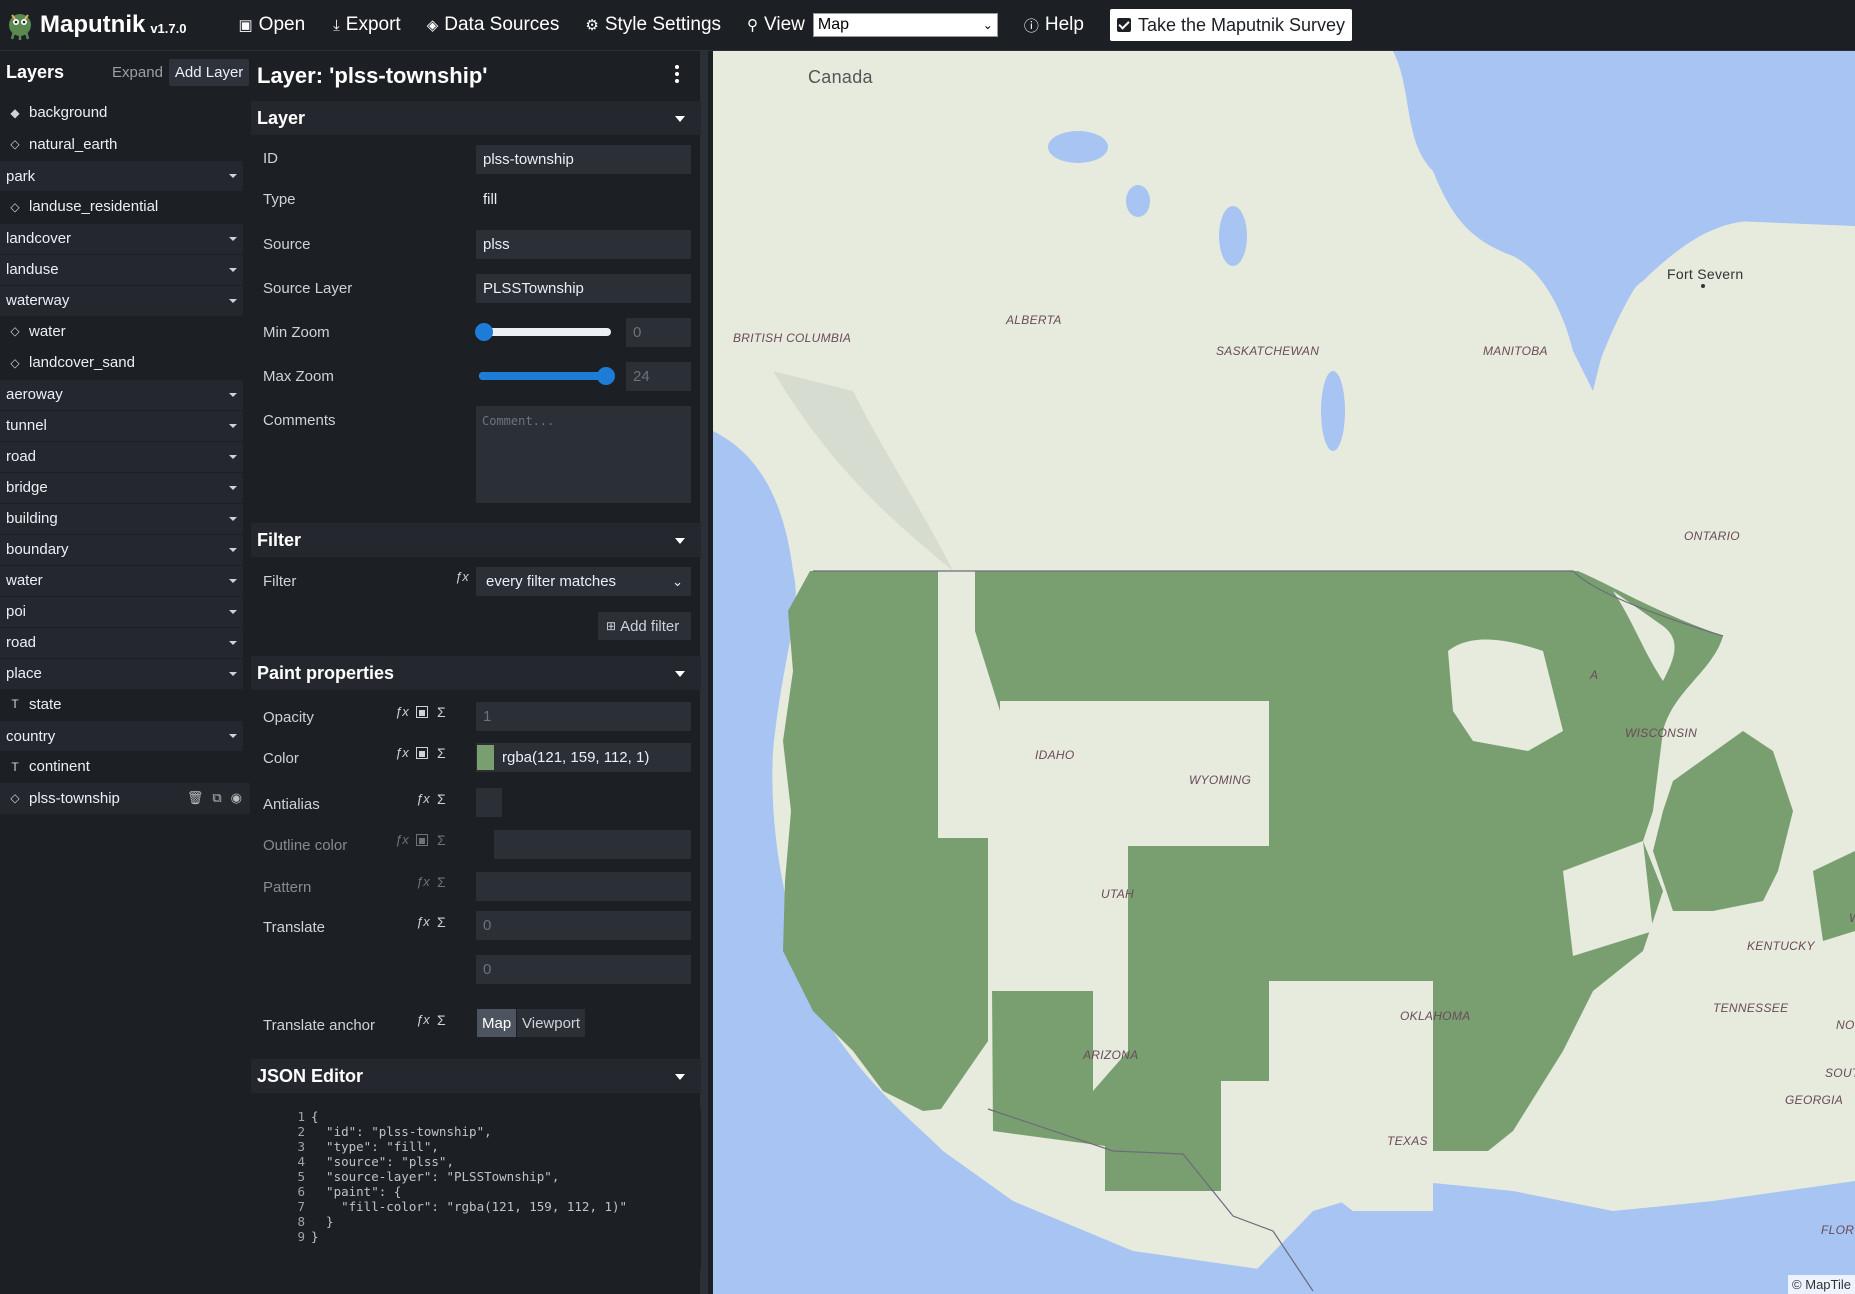  Describe the element at coordinates (121, 673) in the screenshot. I see `layer-group-place: place` at that location.